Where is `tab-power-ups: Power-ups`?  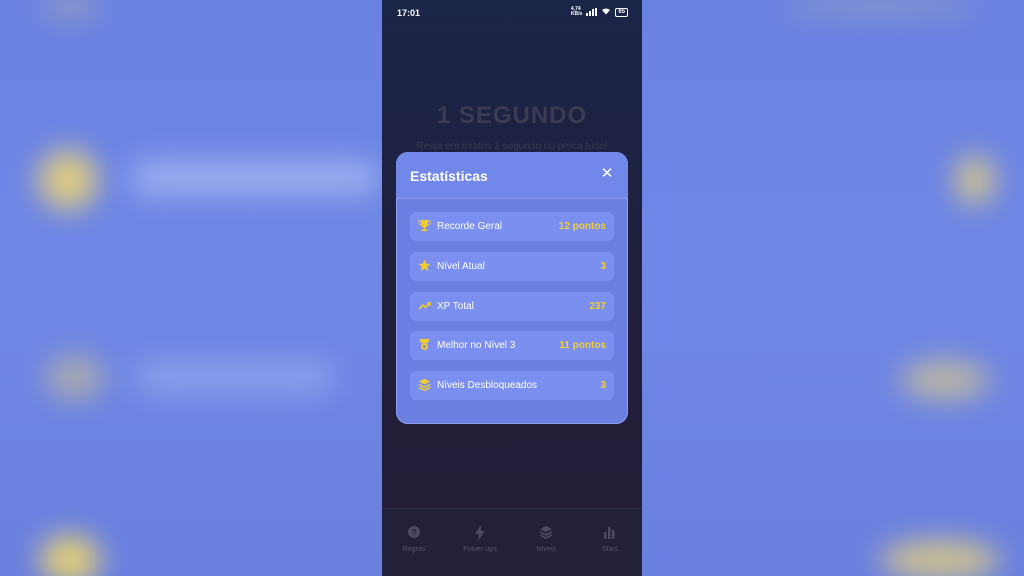
tab-power-ups: Power-ups is located at coordinates (480, 545).